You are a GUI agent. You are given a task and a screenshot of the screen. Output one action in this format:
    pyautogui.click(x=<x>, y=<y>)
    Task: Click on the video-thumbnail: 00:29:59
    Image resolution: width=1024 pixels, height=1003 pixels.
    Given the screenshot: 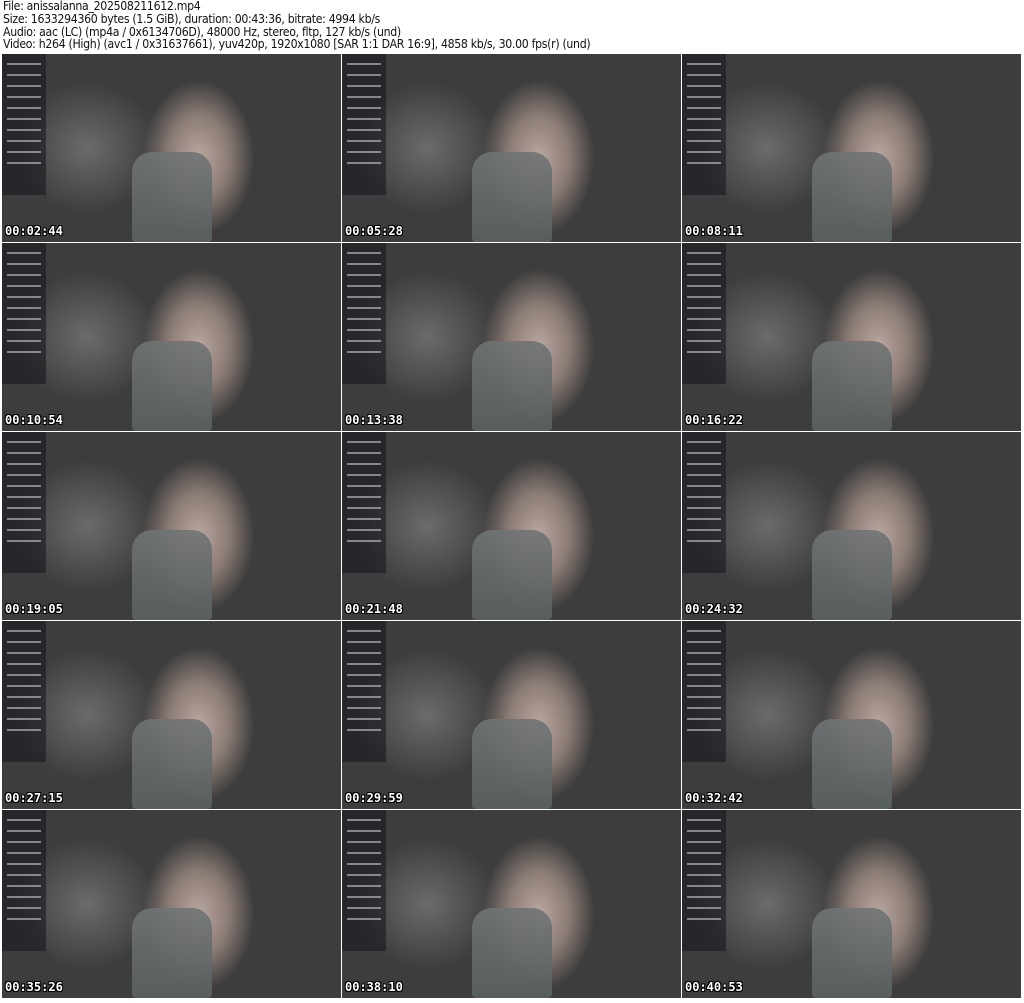 What is the action you would take?
    pyautogui.click(x=511, y=715)
    